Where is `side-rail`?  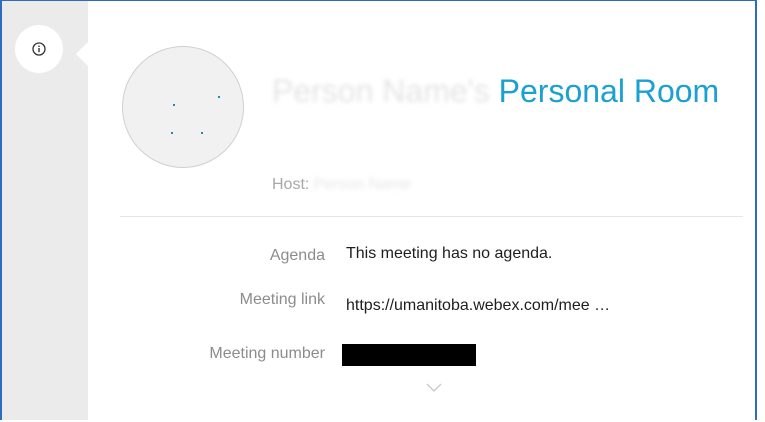
side-rail is located at coordinates (45, 210).